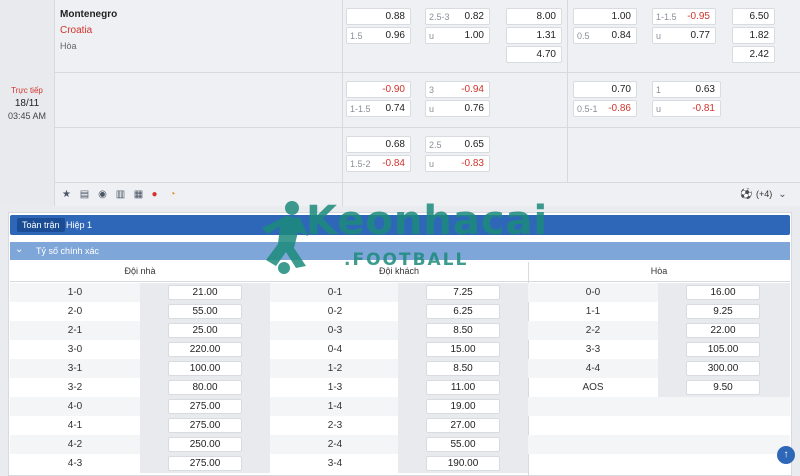  Describe the element at coordinates (66, 194) in the screenshot. I see `favorite-star-icon: ★` at that location.